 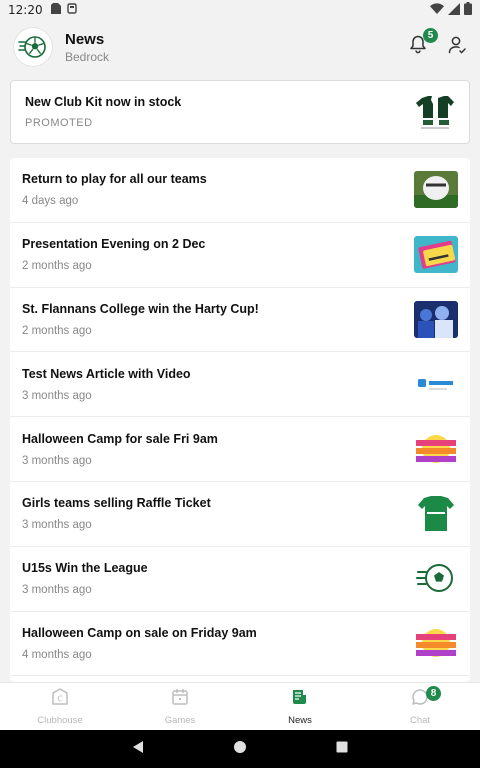 I want to click on notification-badge: 5, so click(x=430, y=35).